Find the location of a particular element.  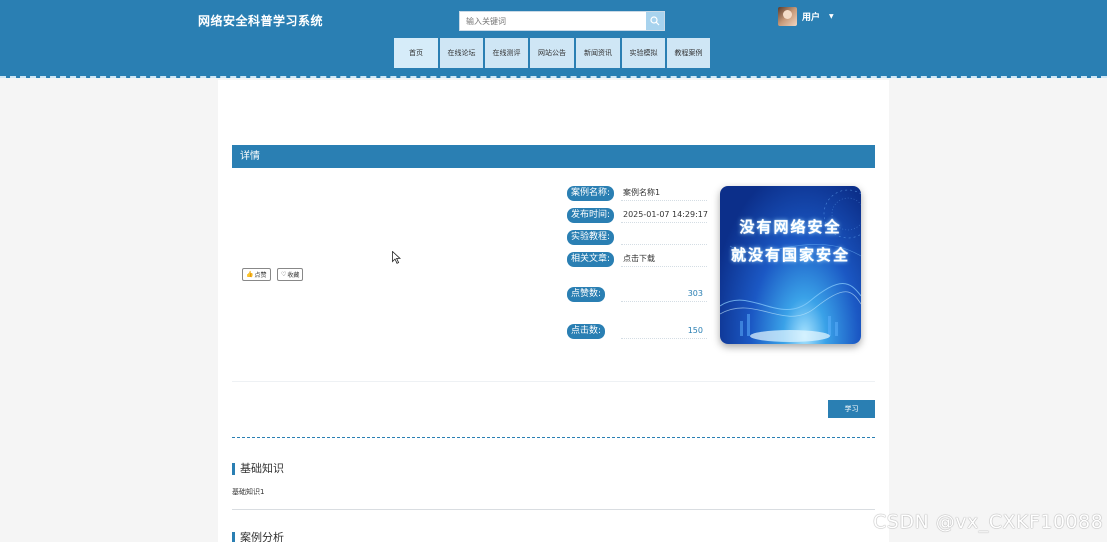

publish-time-value: 2025-01-07 14:29:17 is located at coordinates (664, 215).